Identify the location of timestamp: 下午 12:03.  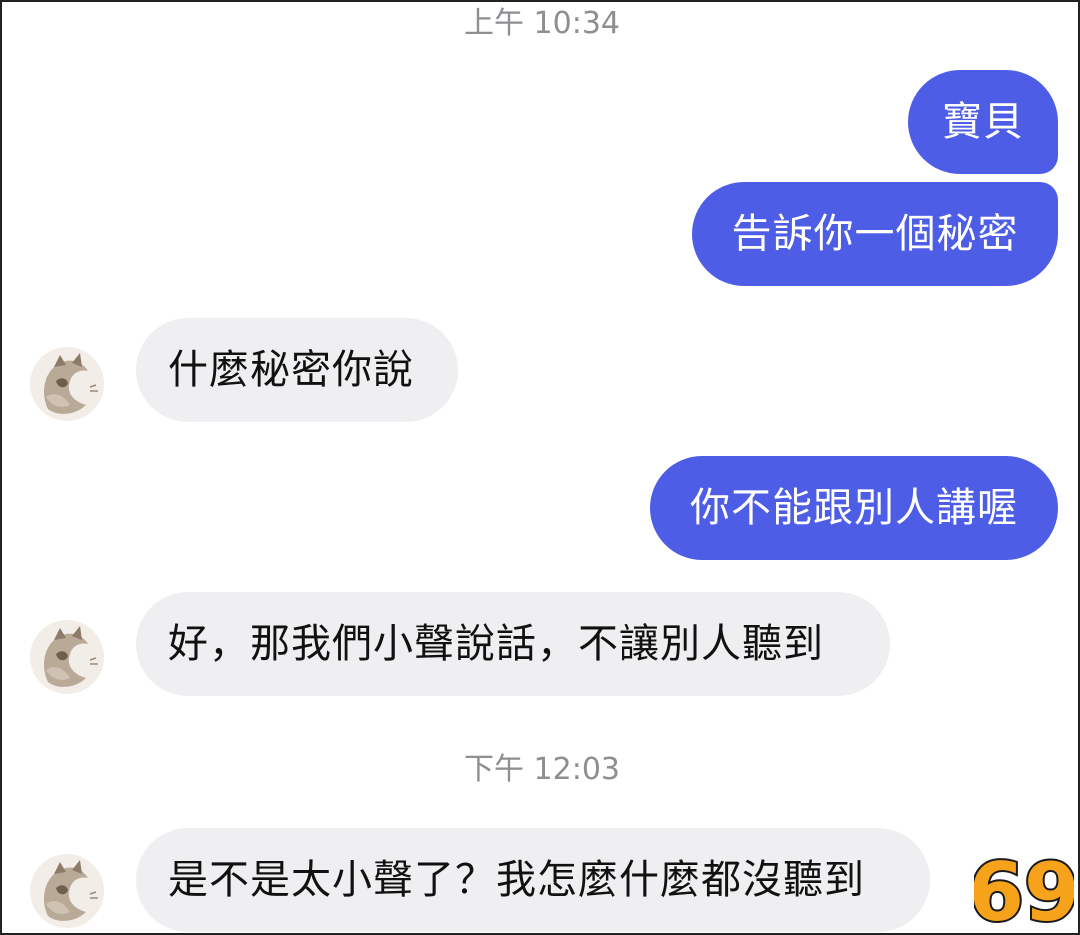
(542, 769).